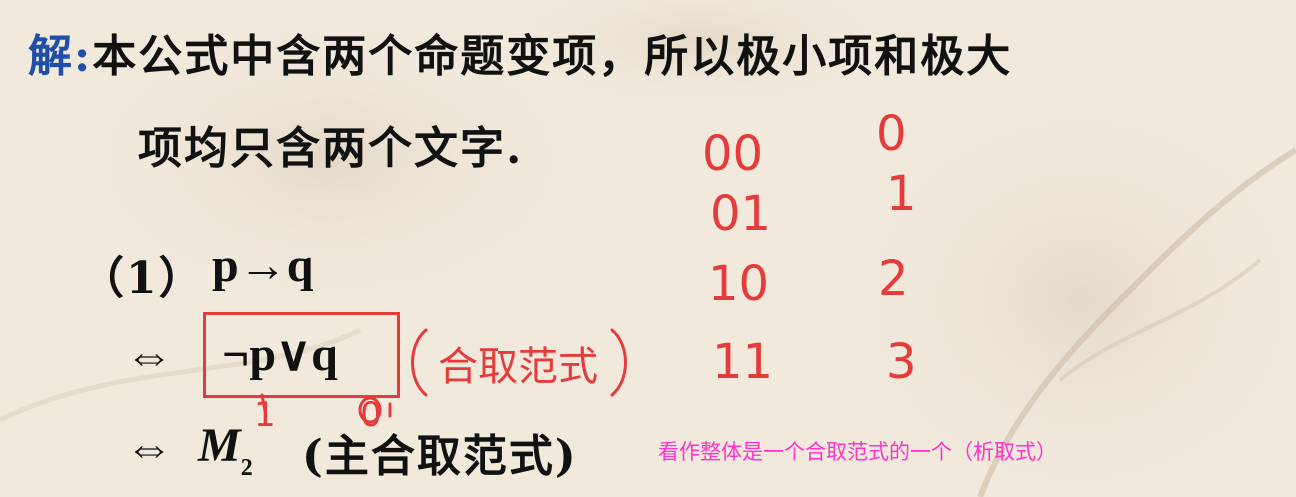  Describe the element at coordinates (440, 456) in the screenshot. I see `principal-cnf-label: (主合取范式)` at that location.